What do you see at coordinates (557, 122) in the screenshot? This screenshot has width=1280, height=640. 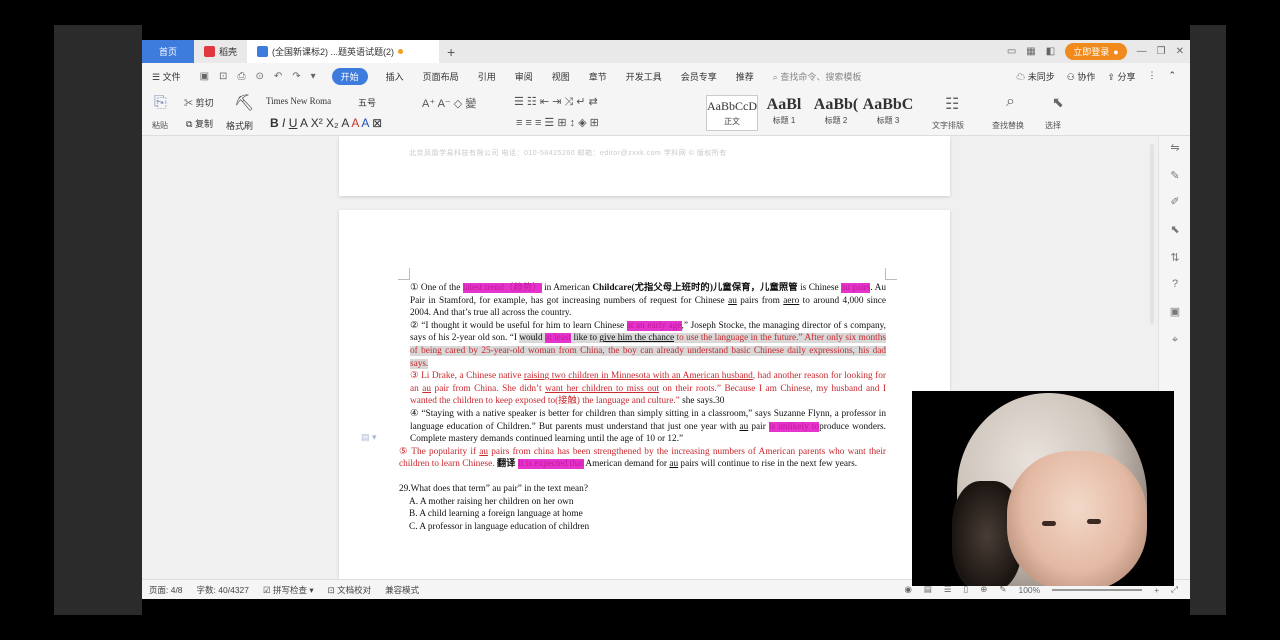 I see `paragraph-align-icons: ≡ ≡ ≡ ☰ ⊞ ↕ ◈ ⊞` at bounding box center [557, 122].